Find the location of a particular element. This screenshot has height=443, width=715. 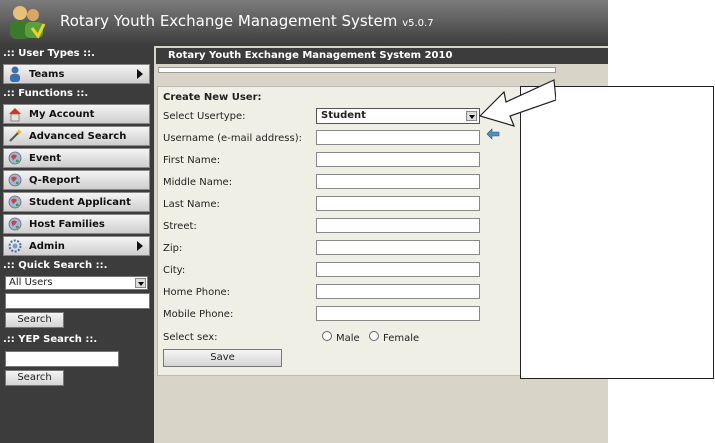

username-label: Username (e-mail address): is located at coordinates (232, 138).